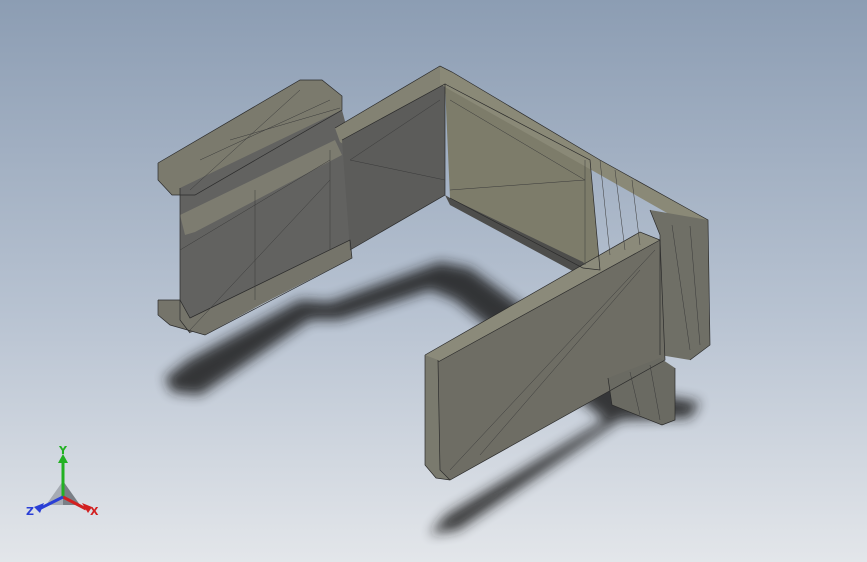 The height and width of the screenshot is (562, 867). I want to click on z-axis-label: Z, so click(30, 511).